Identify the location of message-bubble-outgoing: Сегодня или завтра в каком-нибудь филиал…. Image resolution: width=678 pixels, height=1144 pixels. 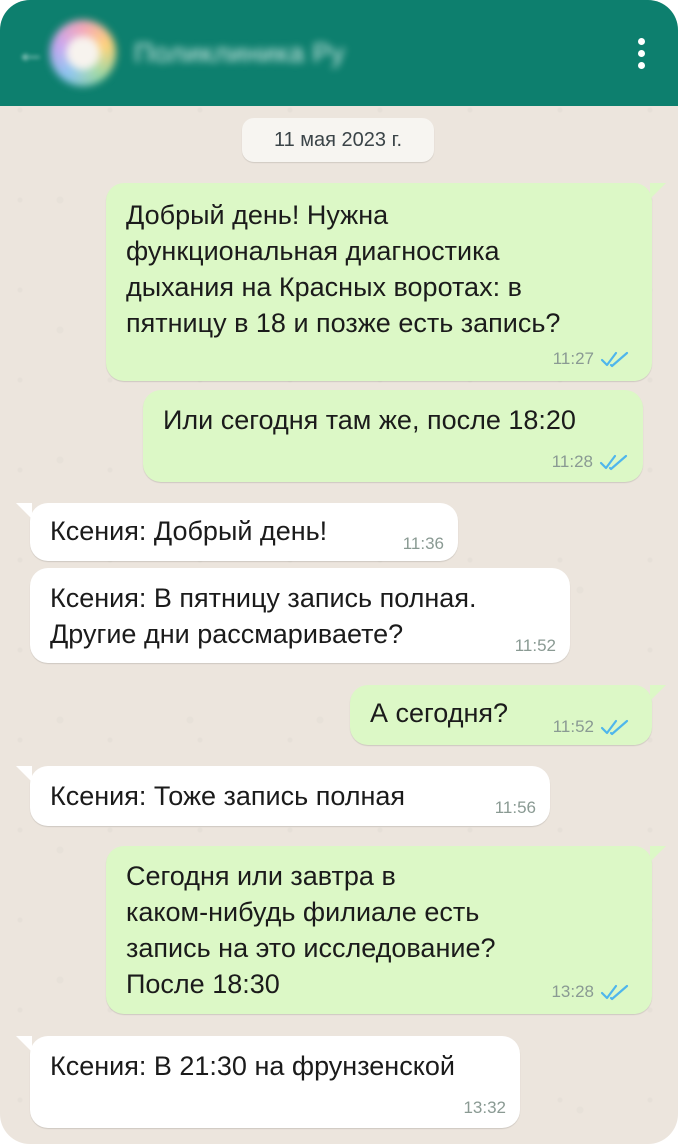
(386, 930).